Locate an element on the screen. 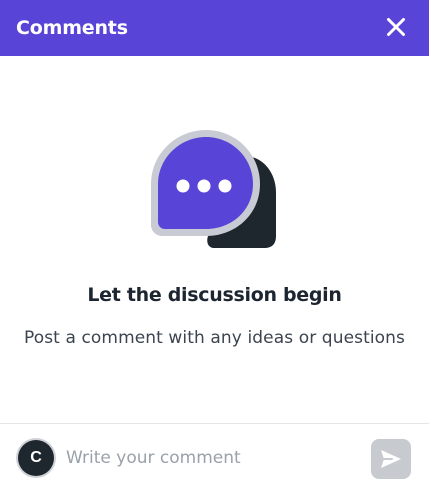  panel-title: Comments is located at coordinates (72, 28).